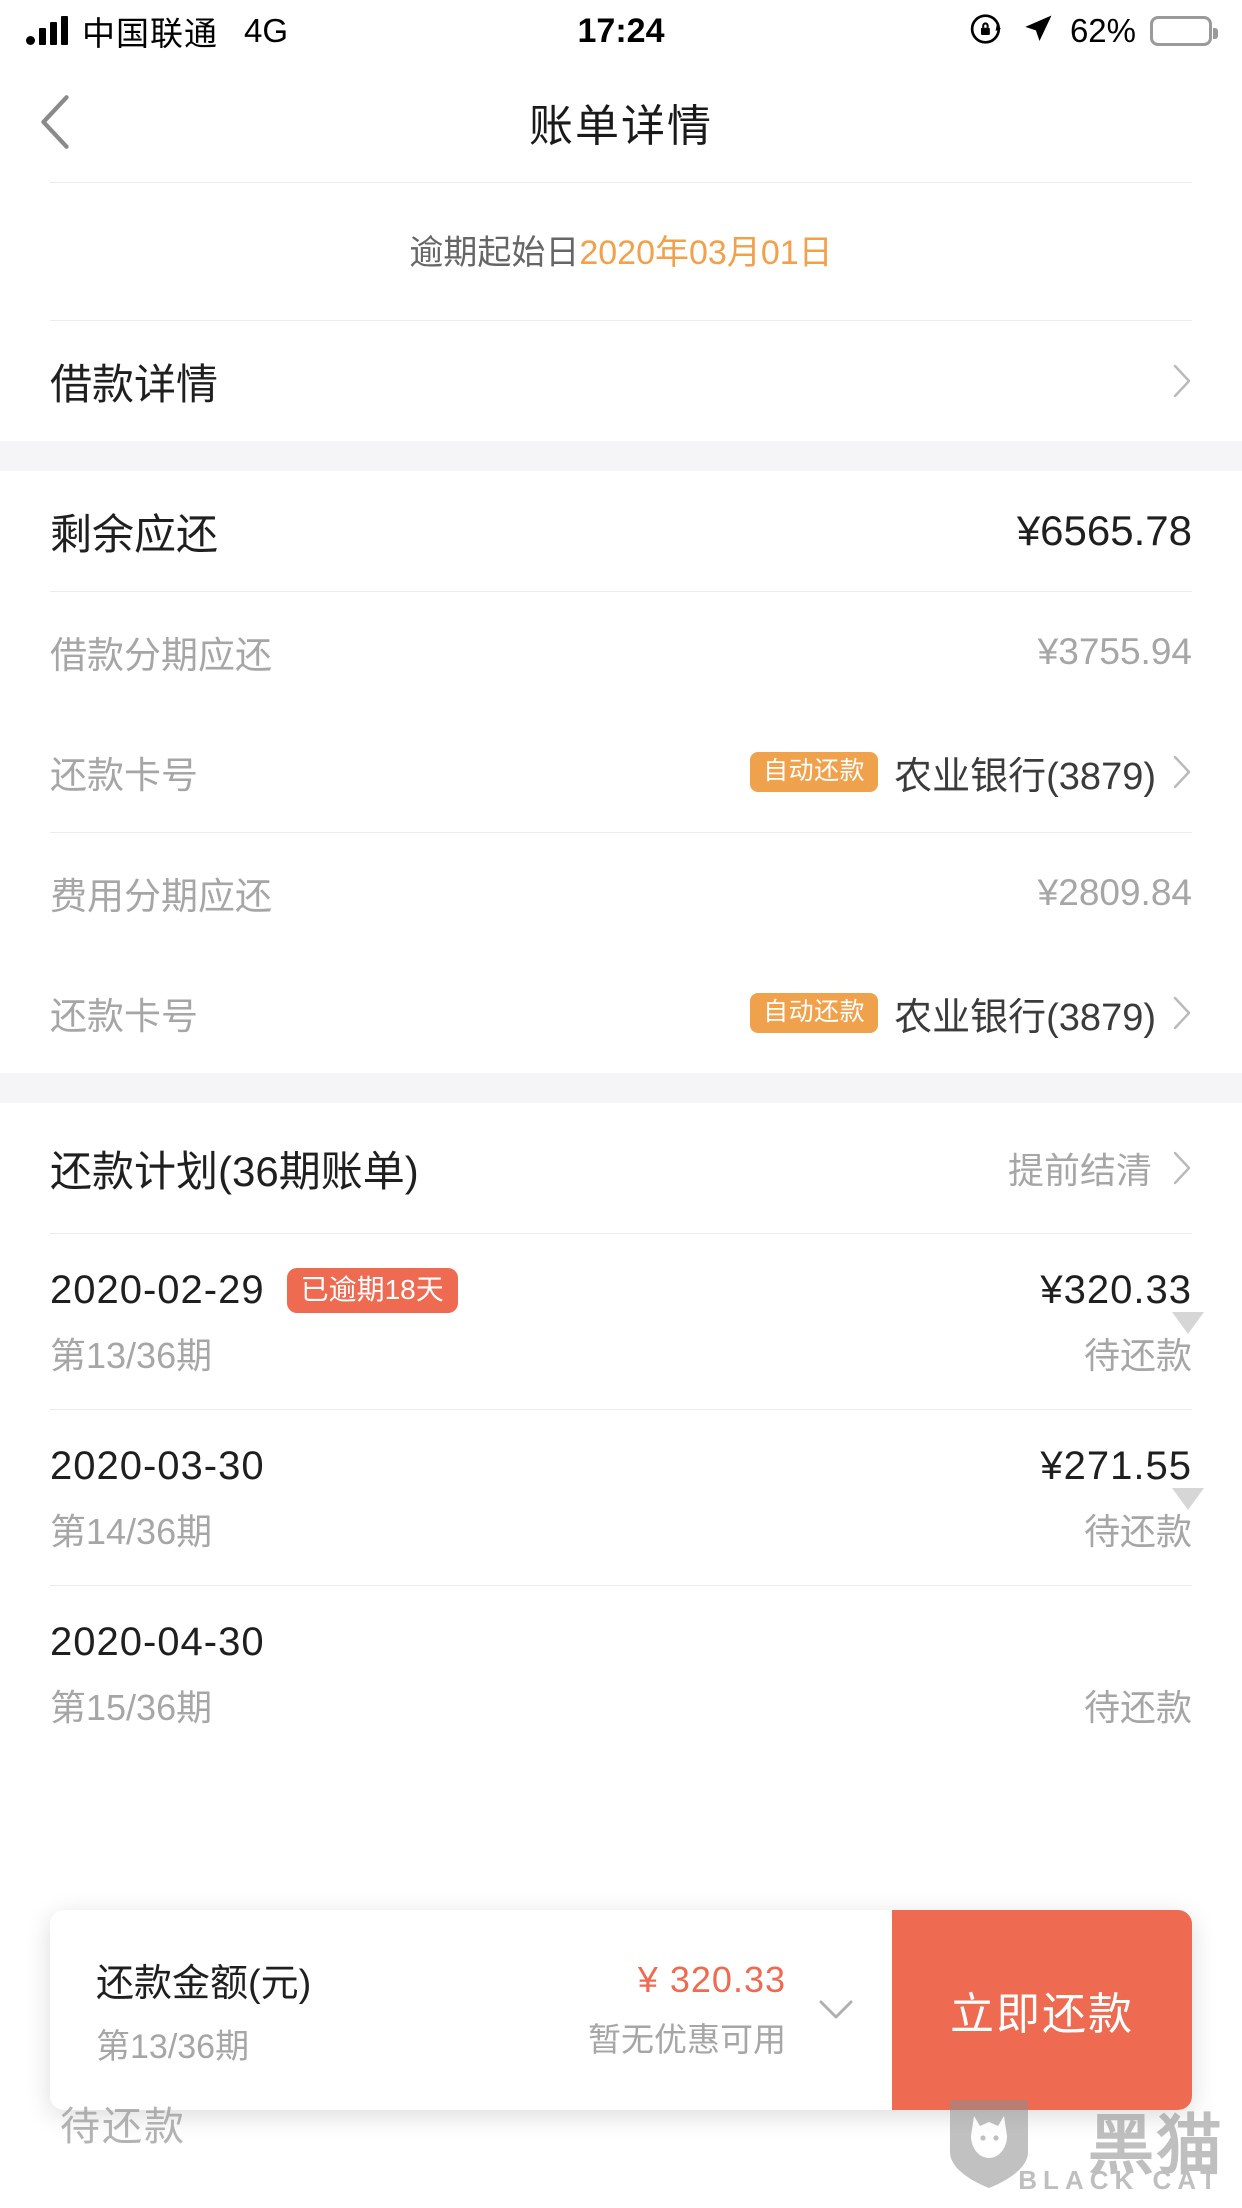 The image size is (1242, 2208). I want to click on repay-amount-selector: 还款金额(元) 第13/36期 ¥ 320.33 暂无优惠可用, so click(471, 2010).